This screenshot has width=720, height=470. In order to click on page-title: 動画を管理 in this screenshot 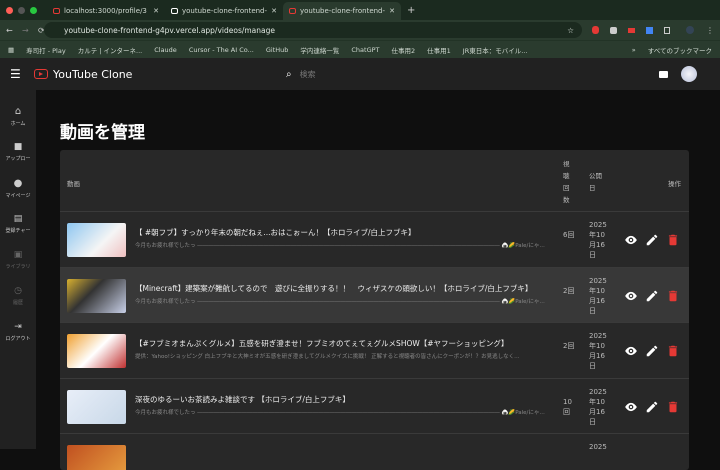, I will do `click(102, 133)`.